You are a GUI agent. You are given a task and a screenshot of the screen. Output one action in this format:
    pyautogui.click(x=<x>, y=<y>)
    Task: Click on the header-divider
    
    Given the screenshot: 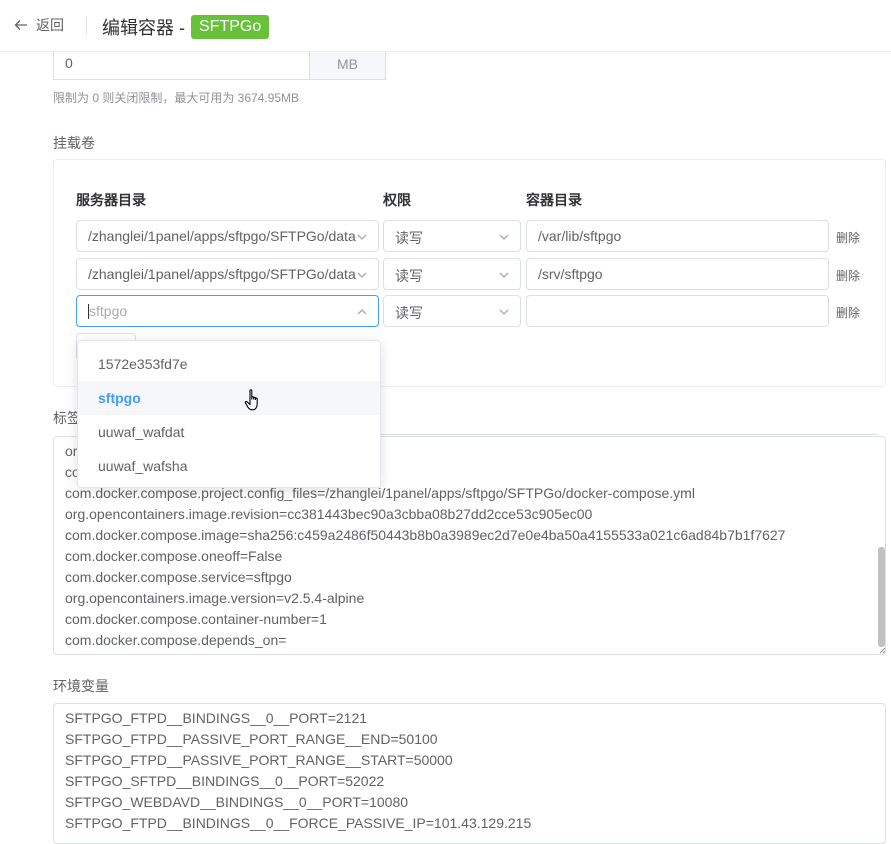 What is the action you would take?
    pyautogui.click(x=86, y=25)
    